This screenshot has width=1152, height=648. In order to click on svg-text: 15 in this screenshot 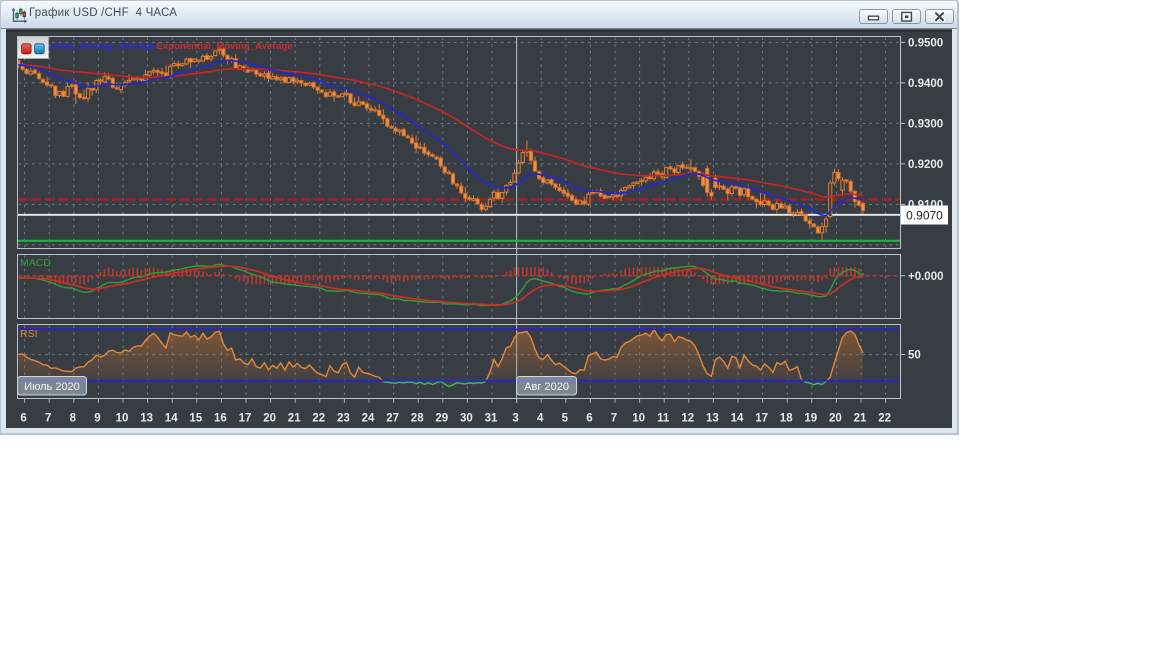, I will do `click(195, 419)`.